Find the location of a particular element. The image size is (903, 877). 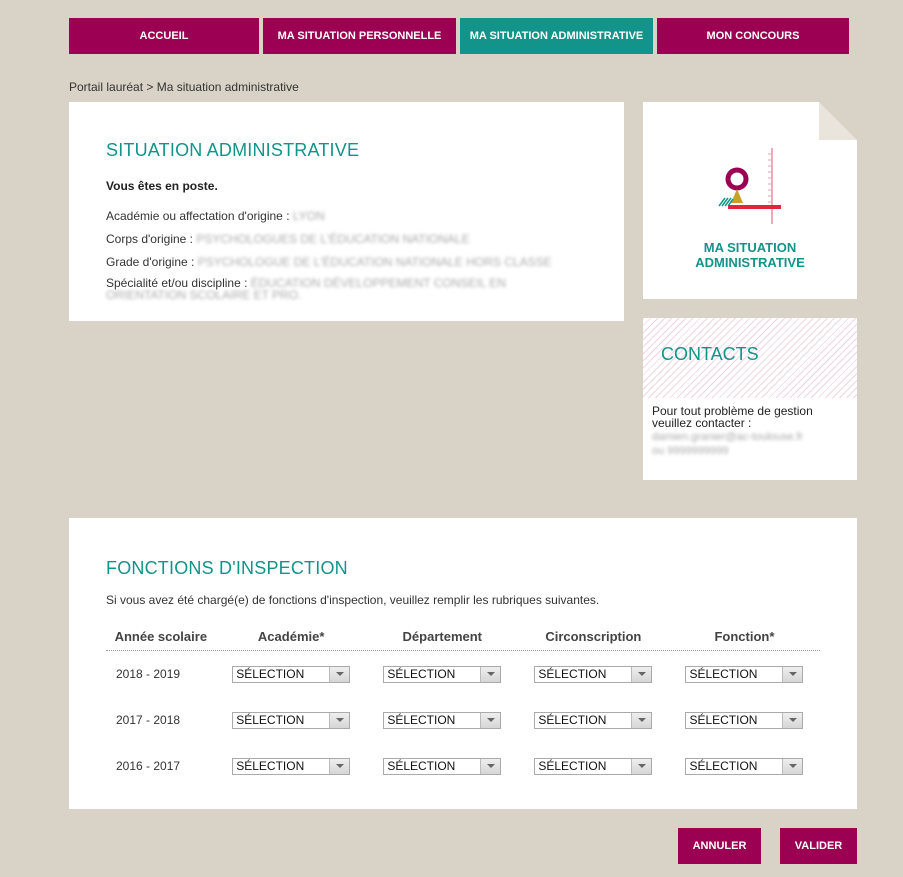

row-year: 2018 - 2019 is located at coordinates (148, 674).